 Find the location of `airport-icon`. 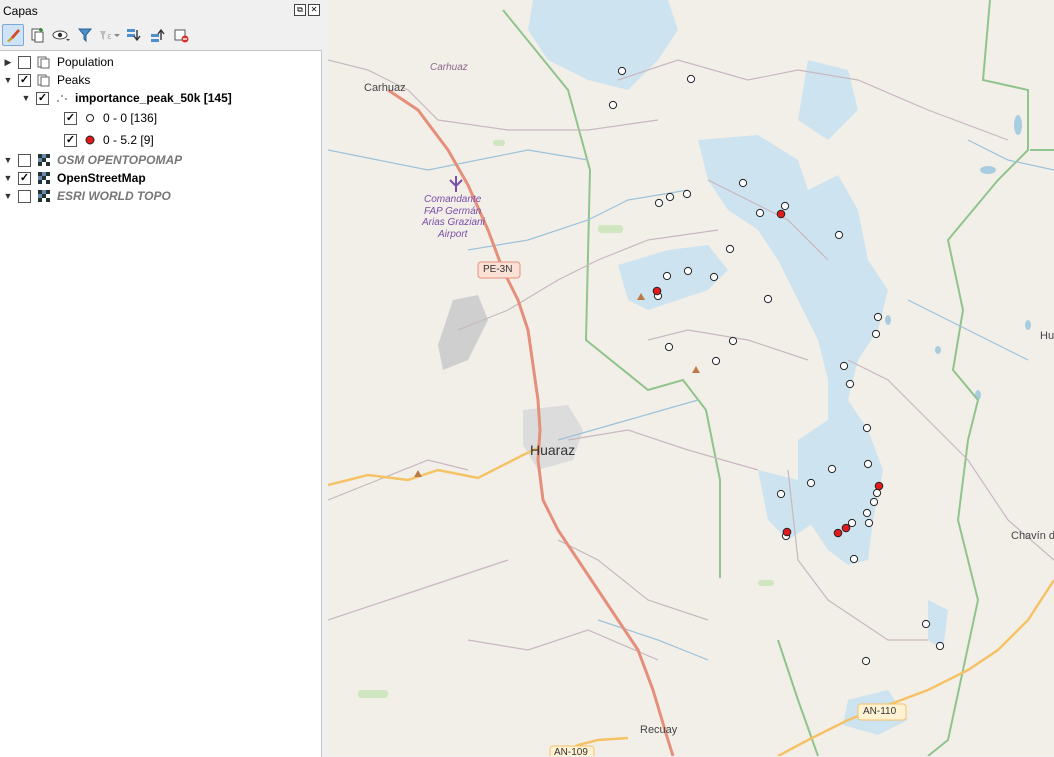

airport-icon is located at coordinates (456, 184).